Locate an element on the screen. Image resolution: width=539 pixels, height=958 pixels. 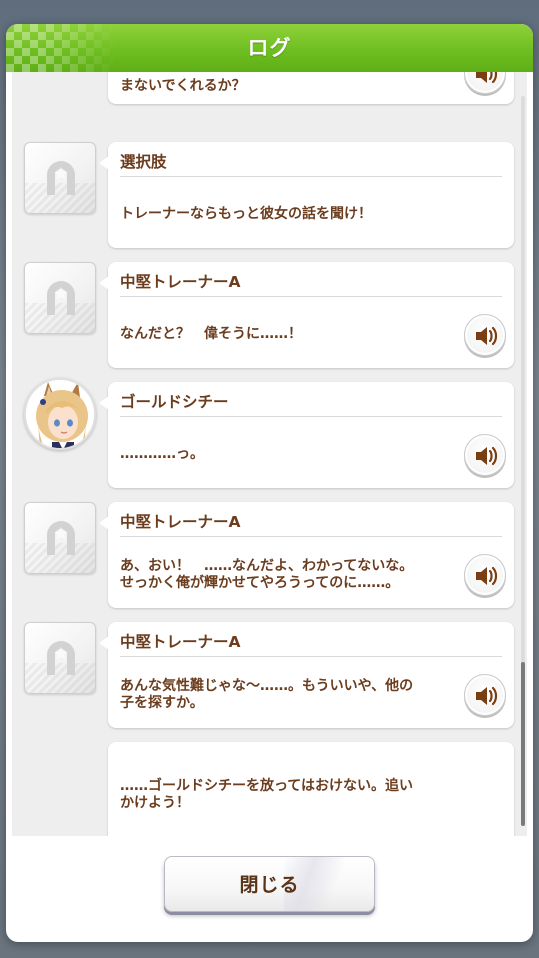
message-bubble: ……ゴールドシチーを放ってはおけない。追い かけよう！ is located at coordinates (311, 789).